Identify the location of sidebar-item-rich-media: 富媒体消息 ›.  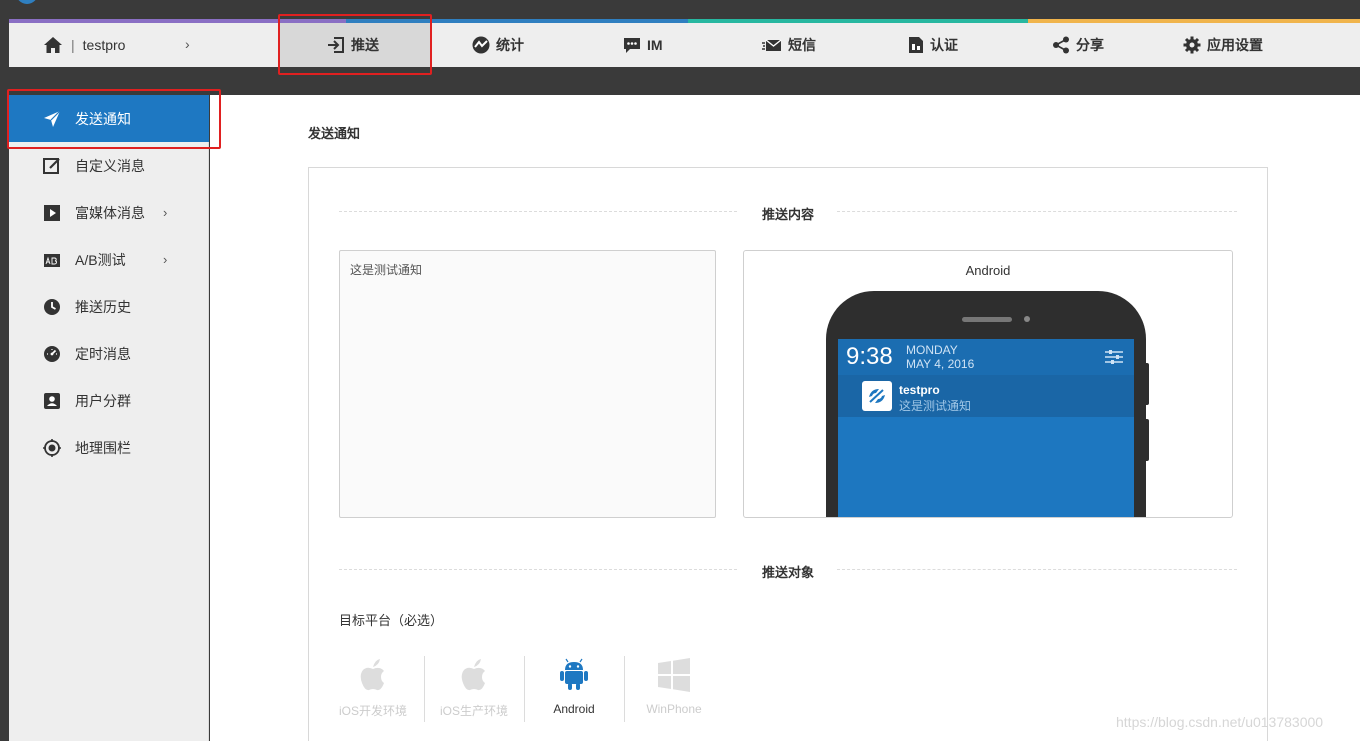
(109, 212).